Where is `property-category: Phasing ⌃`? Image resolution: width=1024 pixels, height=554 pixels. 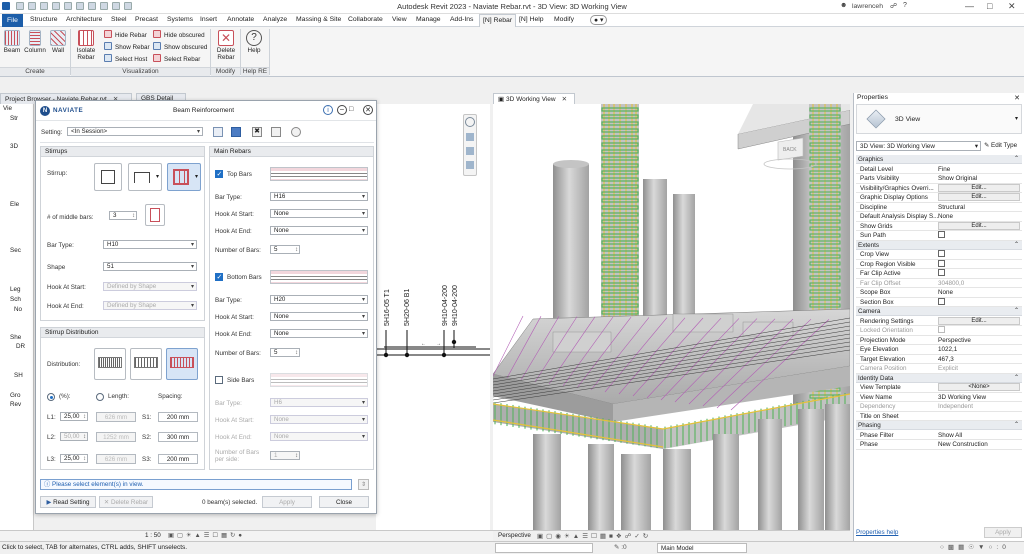
property-category: Phasing ⌃ is located at coordinates (939, 425).